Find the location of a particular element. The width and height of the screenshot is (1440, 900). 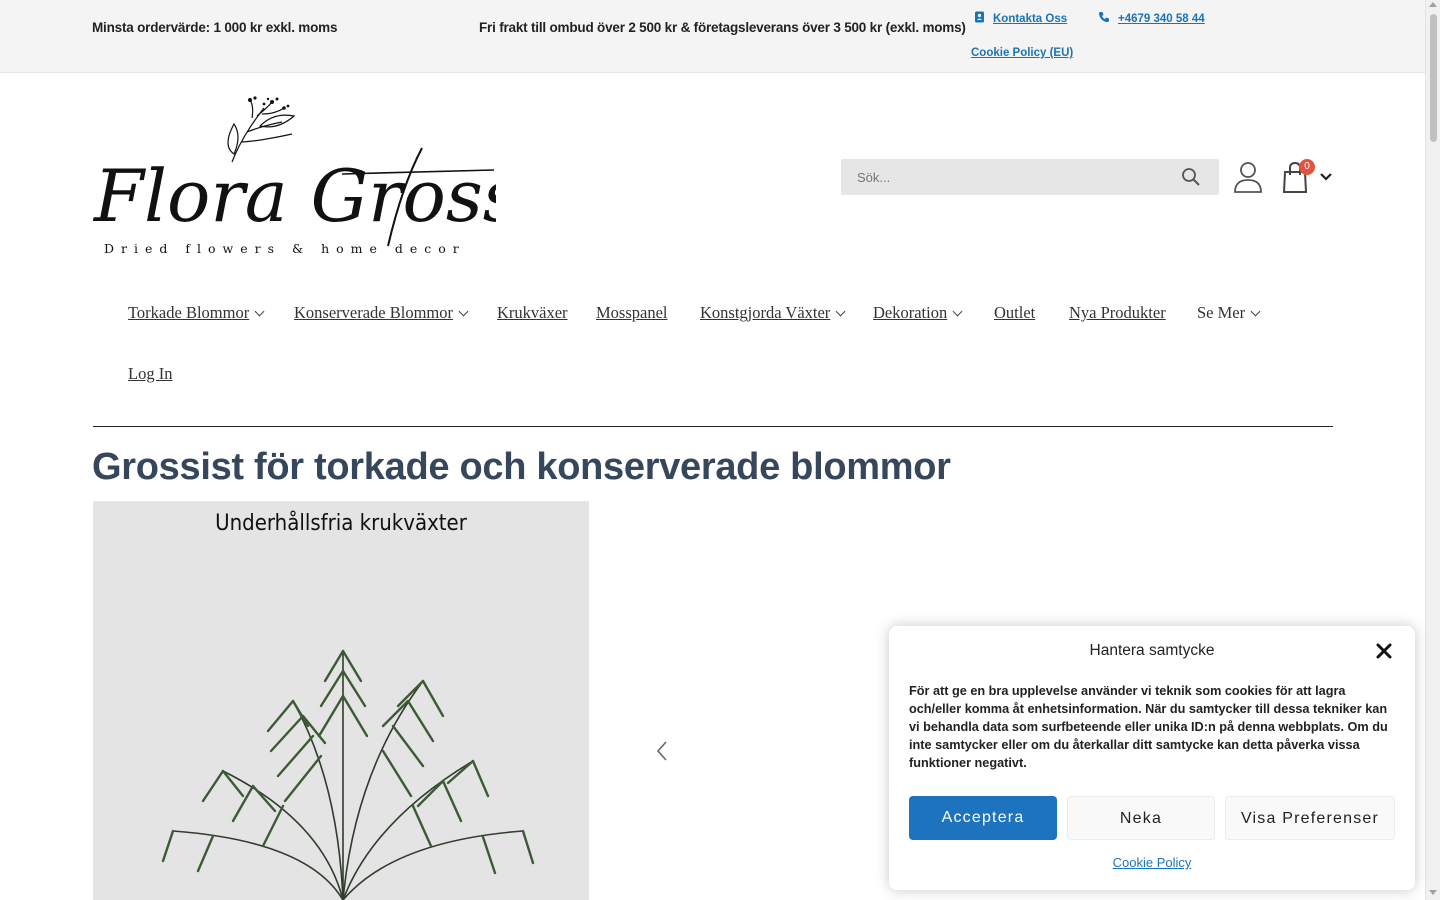

nav-item-mosspanel: Mosspanel is located at coordinates (632, 313).